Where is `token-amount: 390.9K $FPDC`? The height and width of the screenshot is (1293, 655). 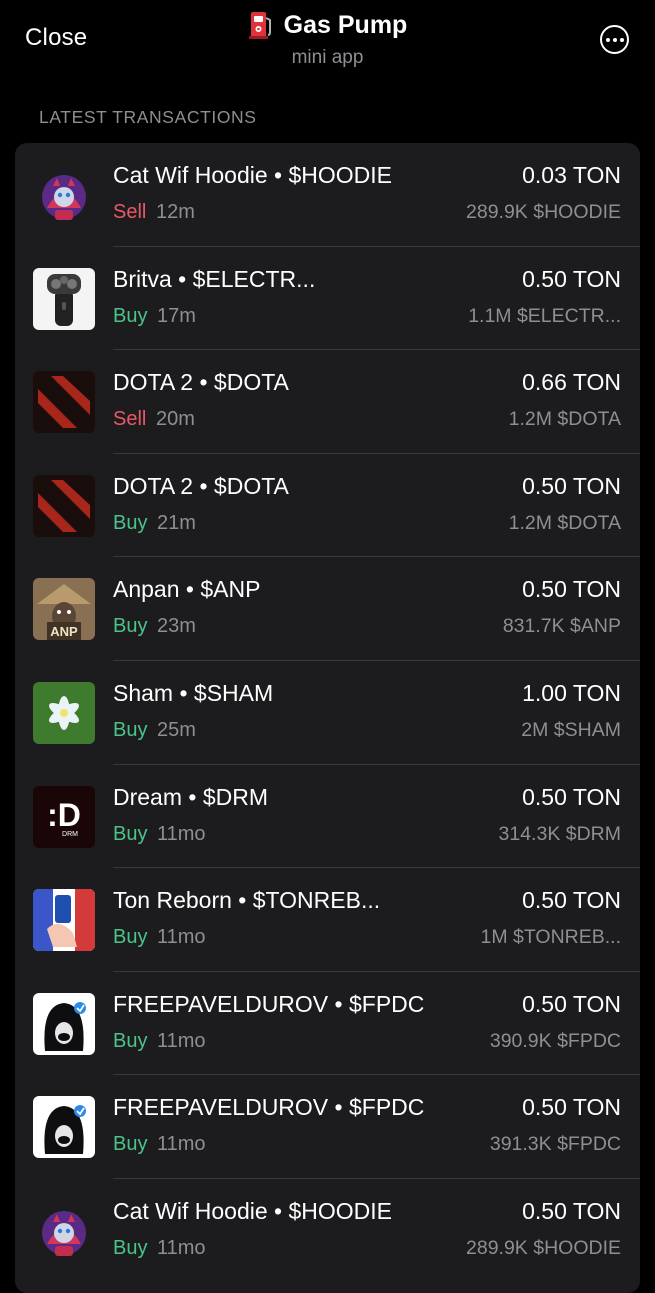
token-amount: 390.9K $FPDC is located at coordinates (555, 1040).